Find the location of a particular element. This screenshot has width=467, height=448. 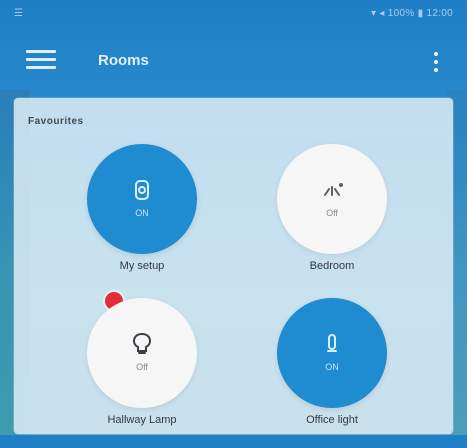

menu-icon is located at coordinates (41, 51).